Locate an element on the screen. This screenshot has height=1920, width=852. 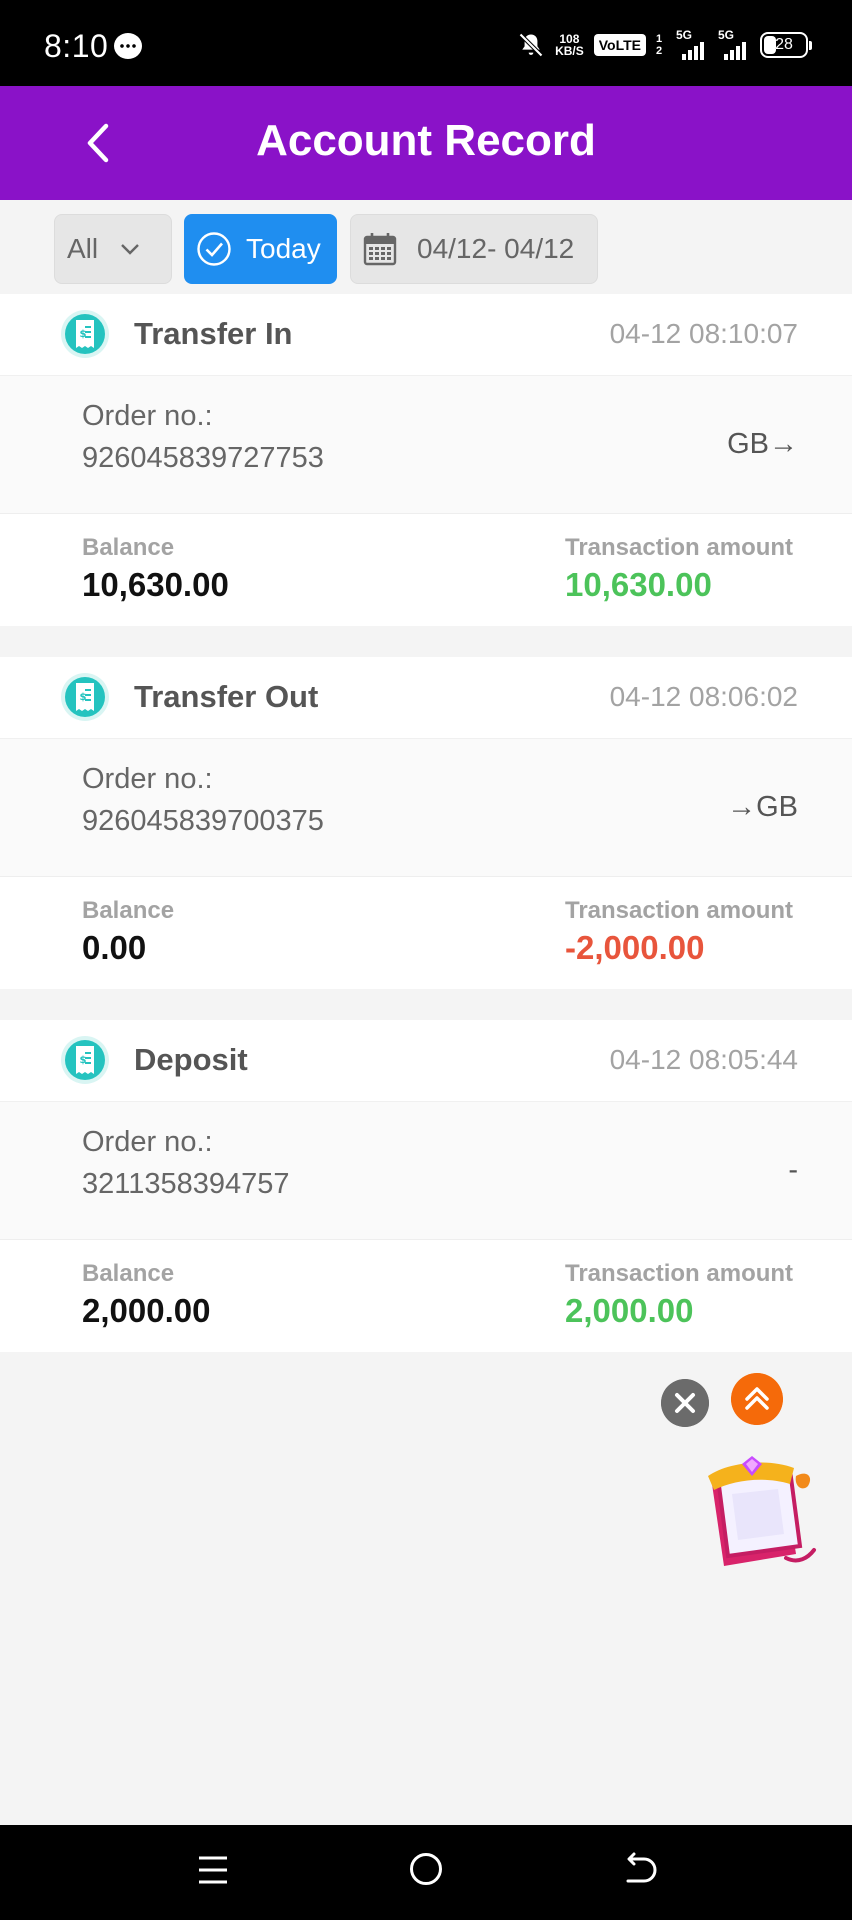
amount-value: -2,000.00 is located at coordinates (635, 947).